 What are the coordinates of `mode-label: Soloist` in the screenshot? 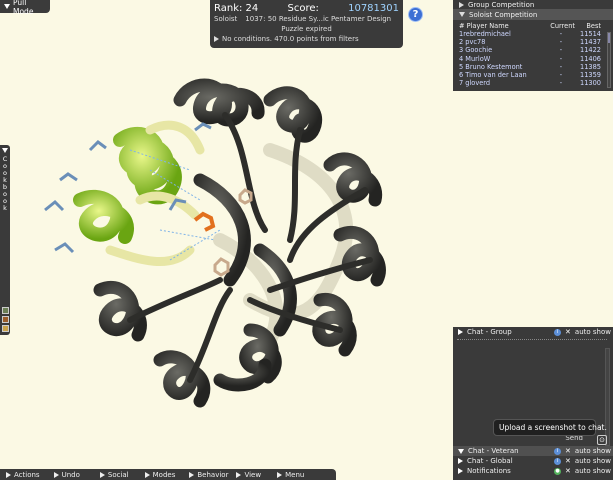 It's located at (226, 19).